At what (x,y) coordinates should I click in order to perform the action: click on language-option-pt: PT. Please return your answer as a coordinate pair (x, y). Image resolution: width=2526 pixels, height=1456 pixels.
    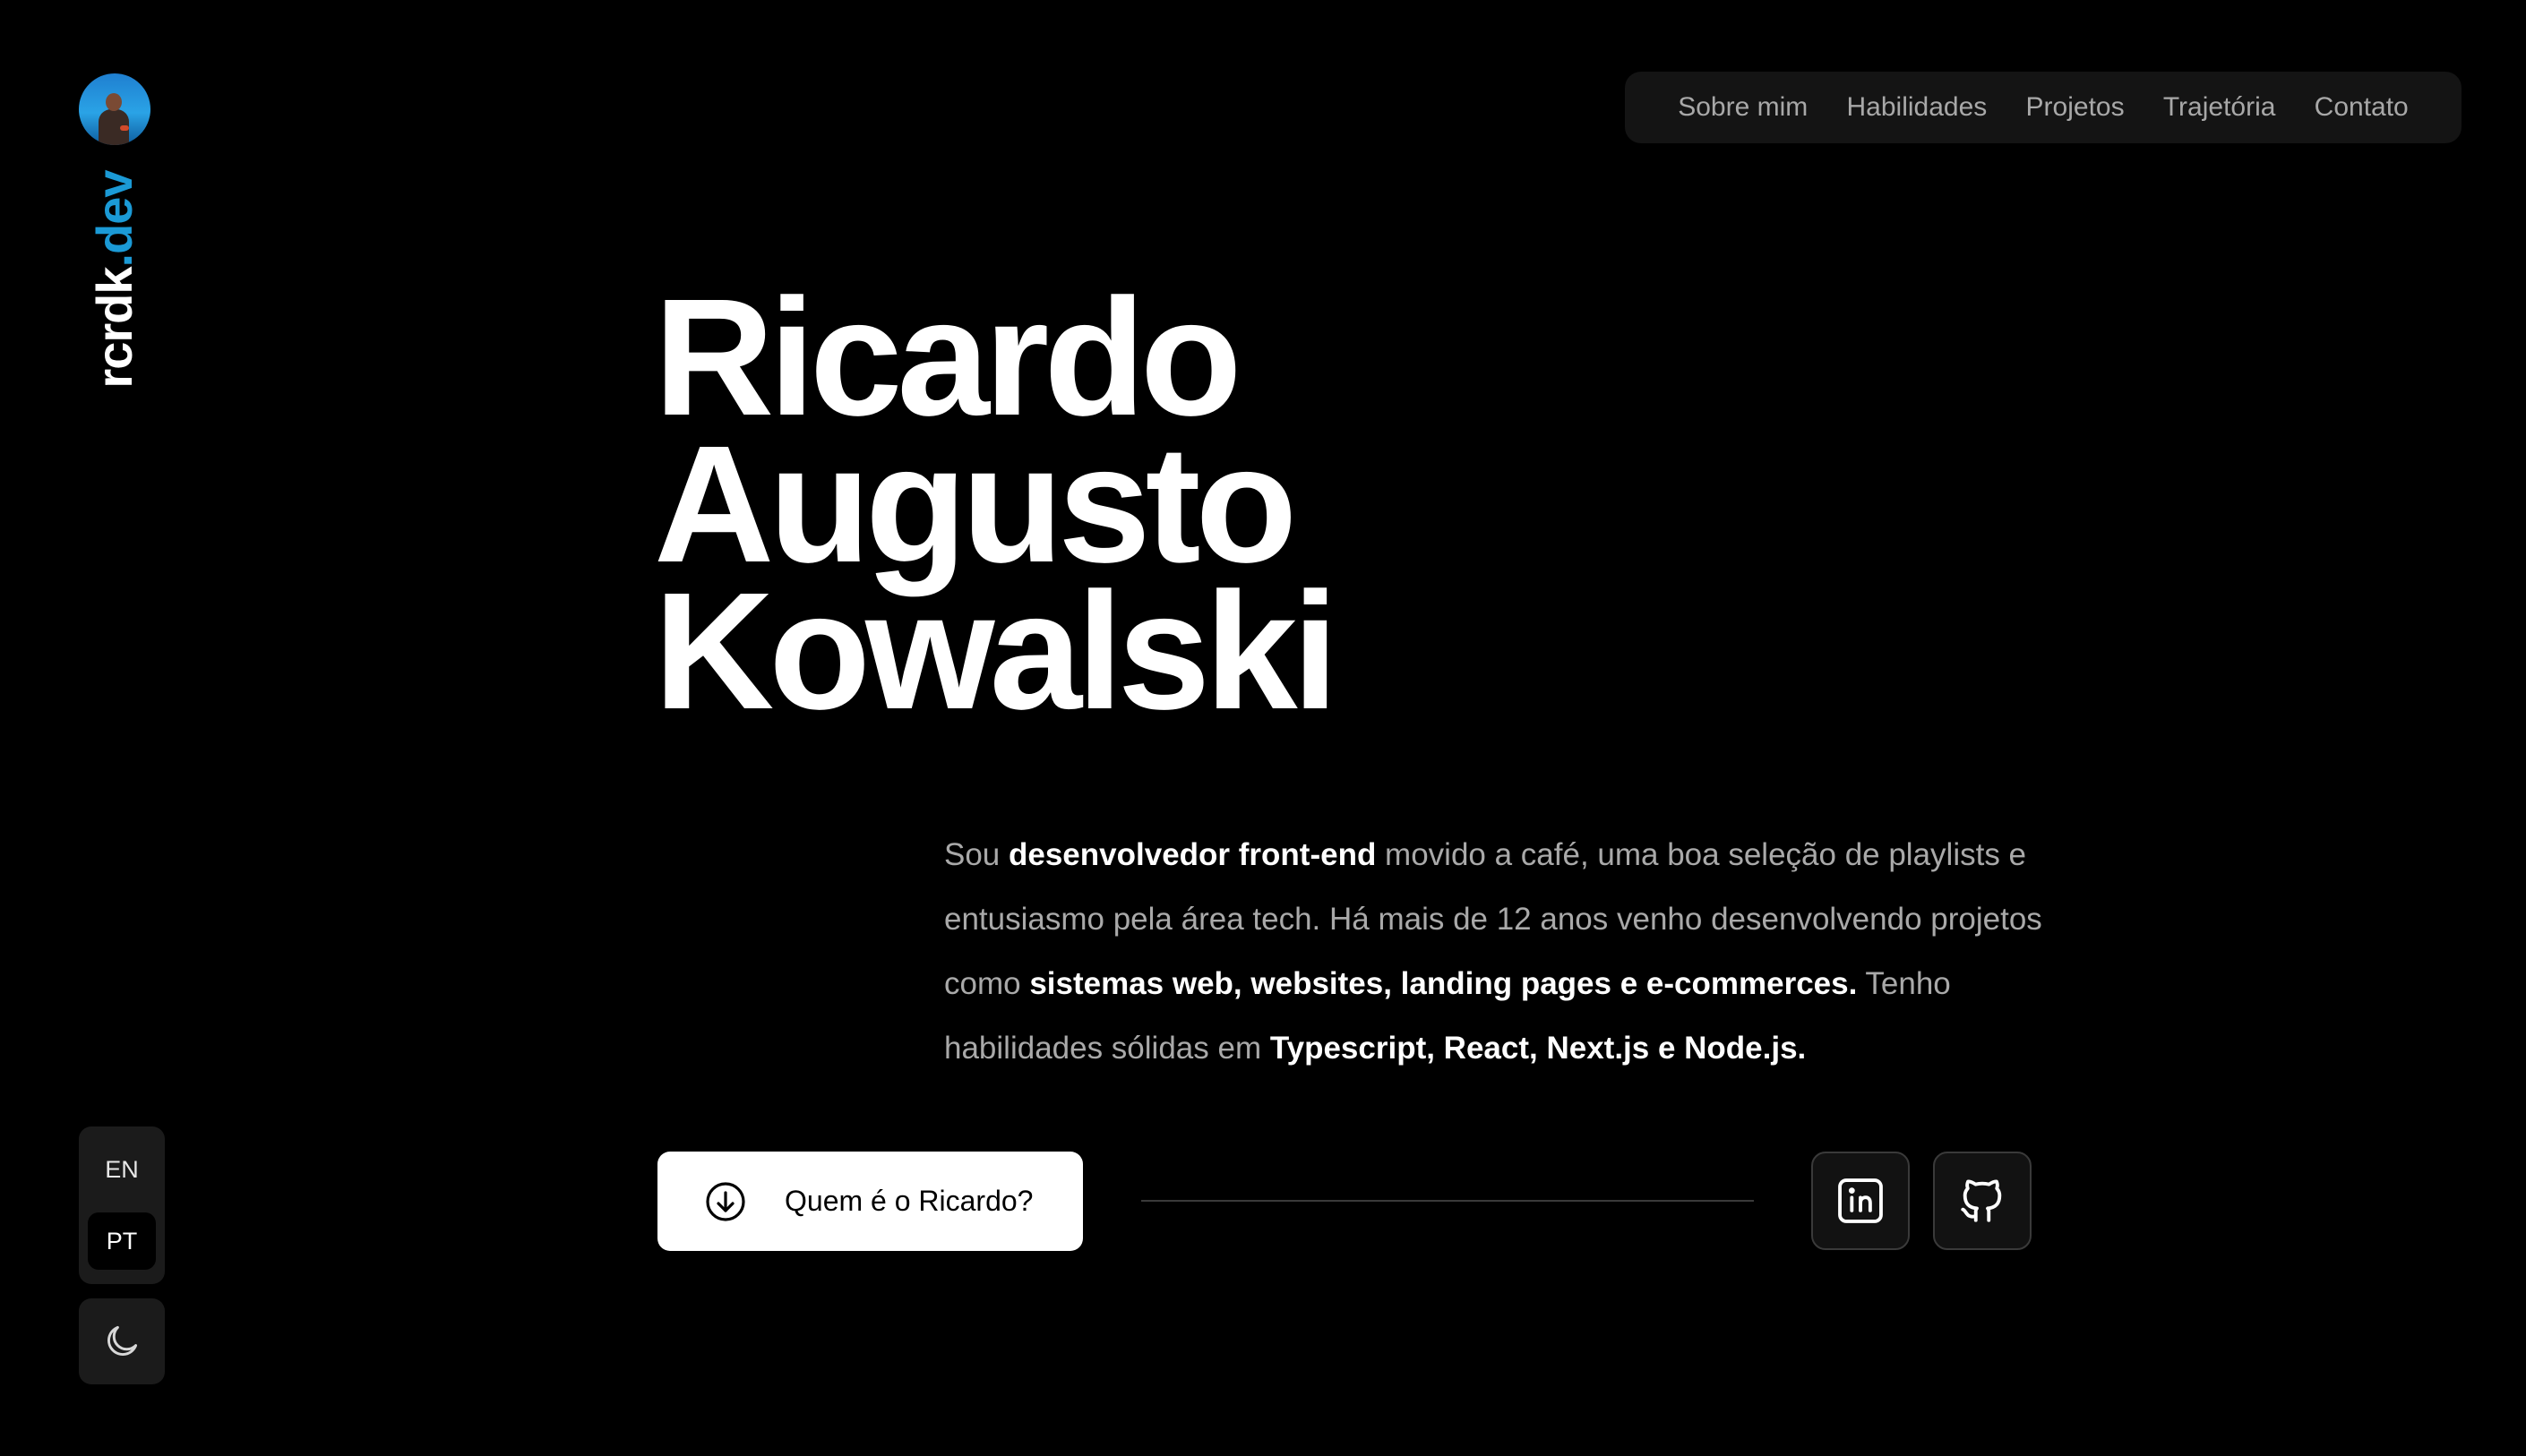
    Looking at the image, I should click on (122, 1241).